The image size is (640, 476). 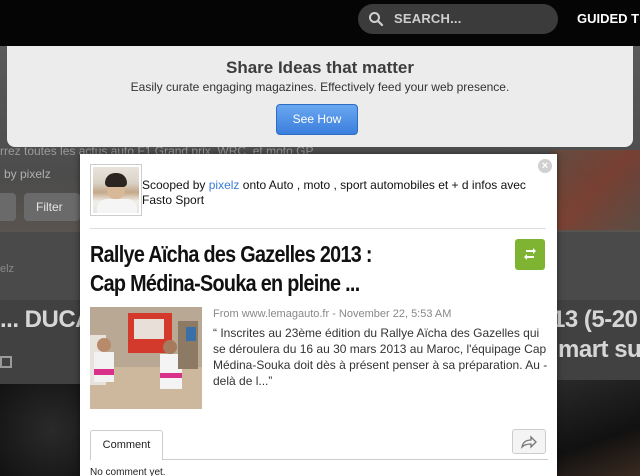 I want to click on filter-left-button, so click(x=8, y=207).